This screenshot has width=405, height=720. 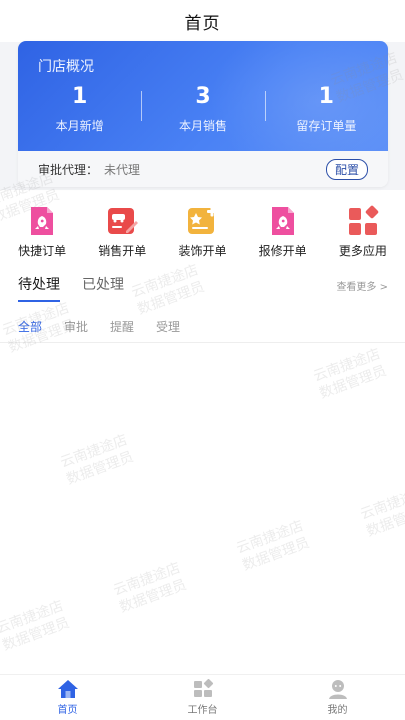 I want to click on menu-item-decoration-order: 装饰开单, so click(x=202, y=235).